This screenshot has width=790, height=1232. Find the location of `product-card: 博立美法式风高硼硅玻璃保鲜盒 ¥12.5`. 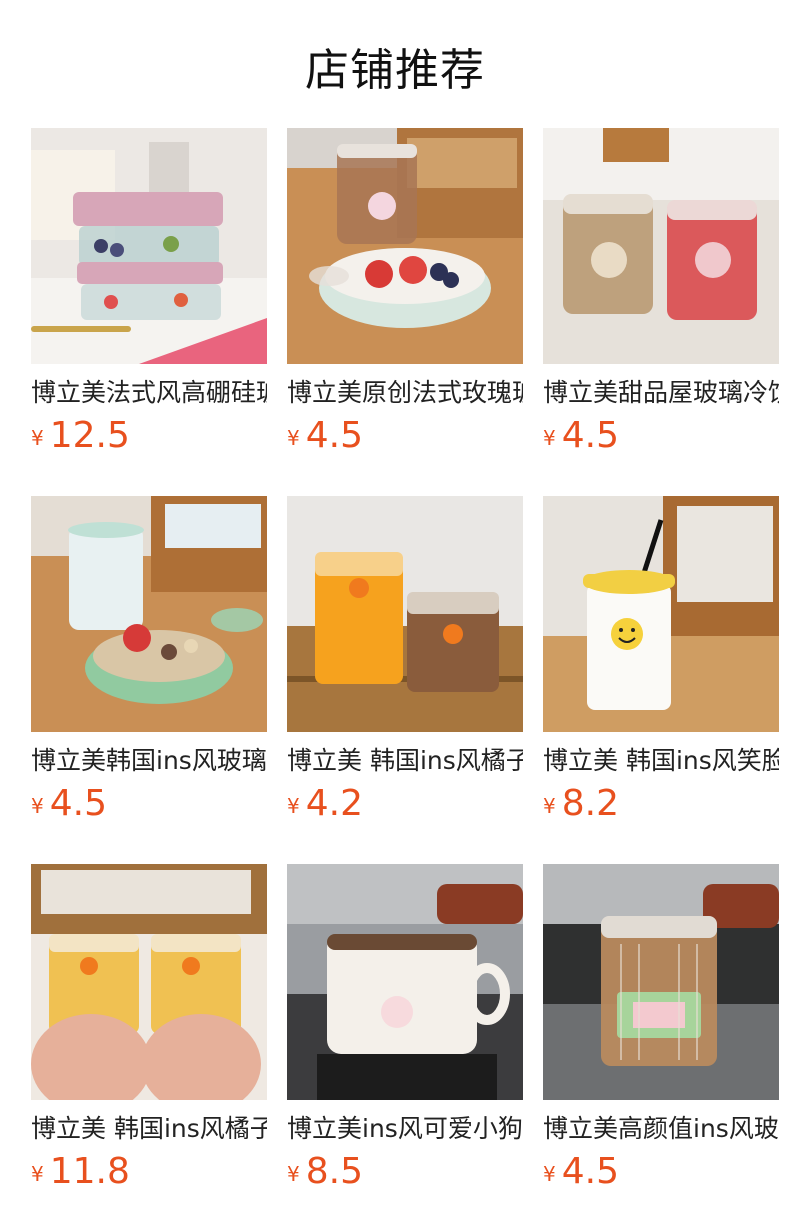

product-card: 博立美法式风高硼硅玻璃保鲜盒 ¥12.5 is located at coordinates (149, 292).